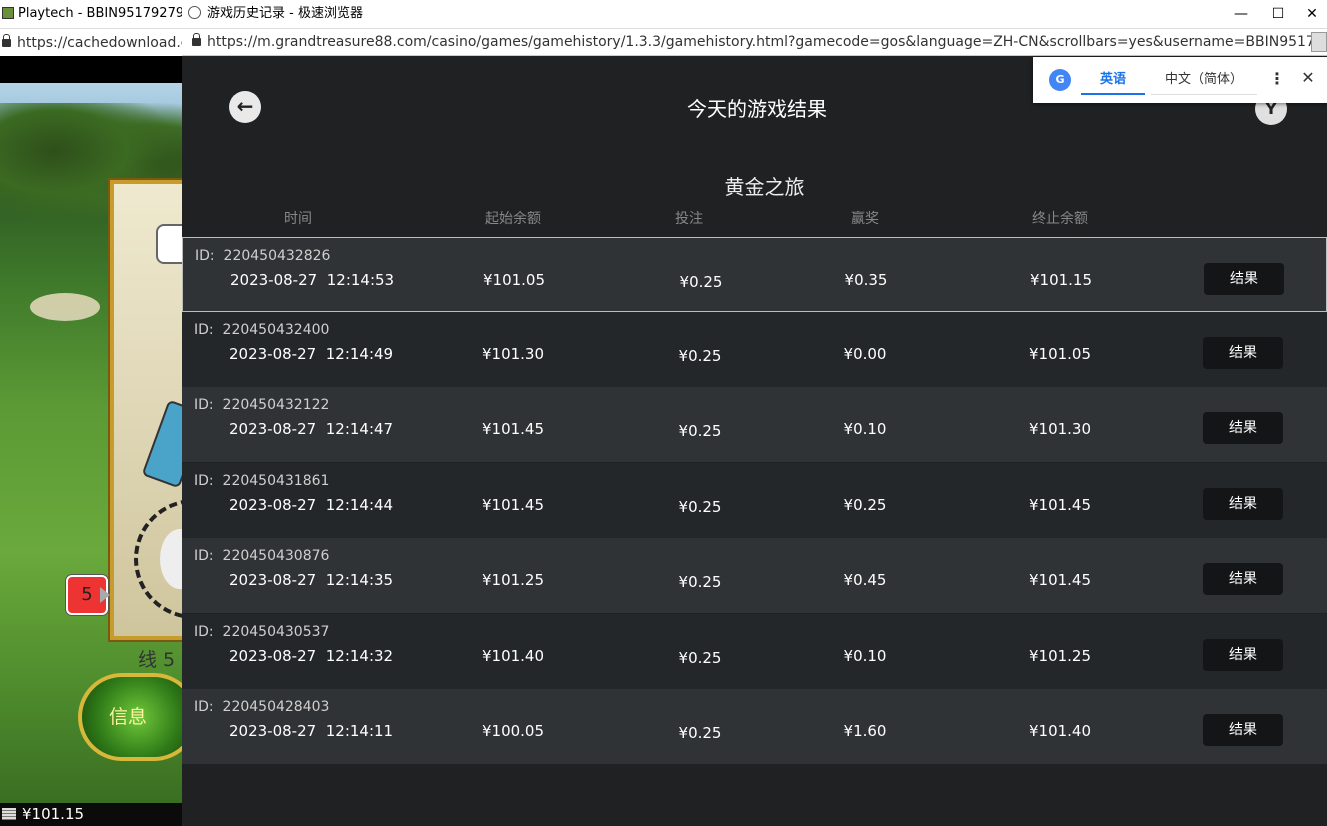  I want to click on win-amount: ¥0.25, so click(865, 505).